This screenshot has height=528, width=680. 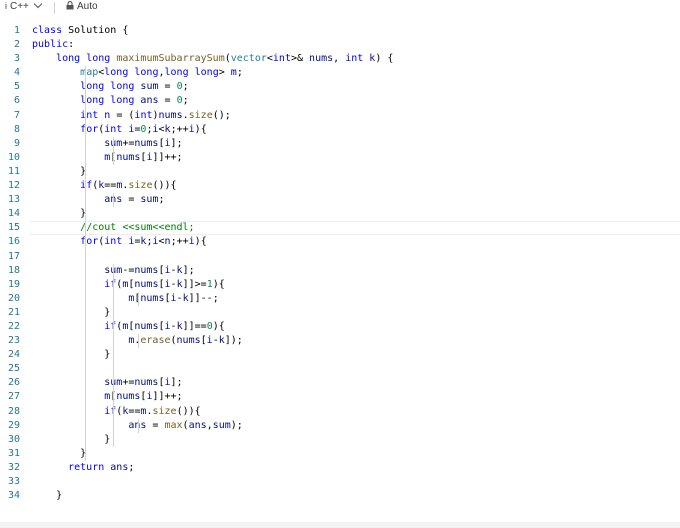 I want to click on line-code: m[nums[i]]++;, so click(x=107, y=397).